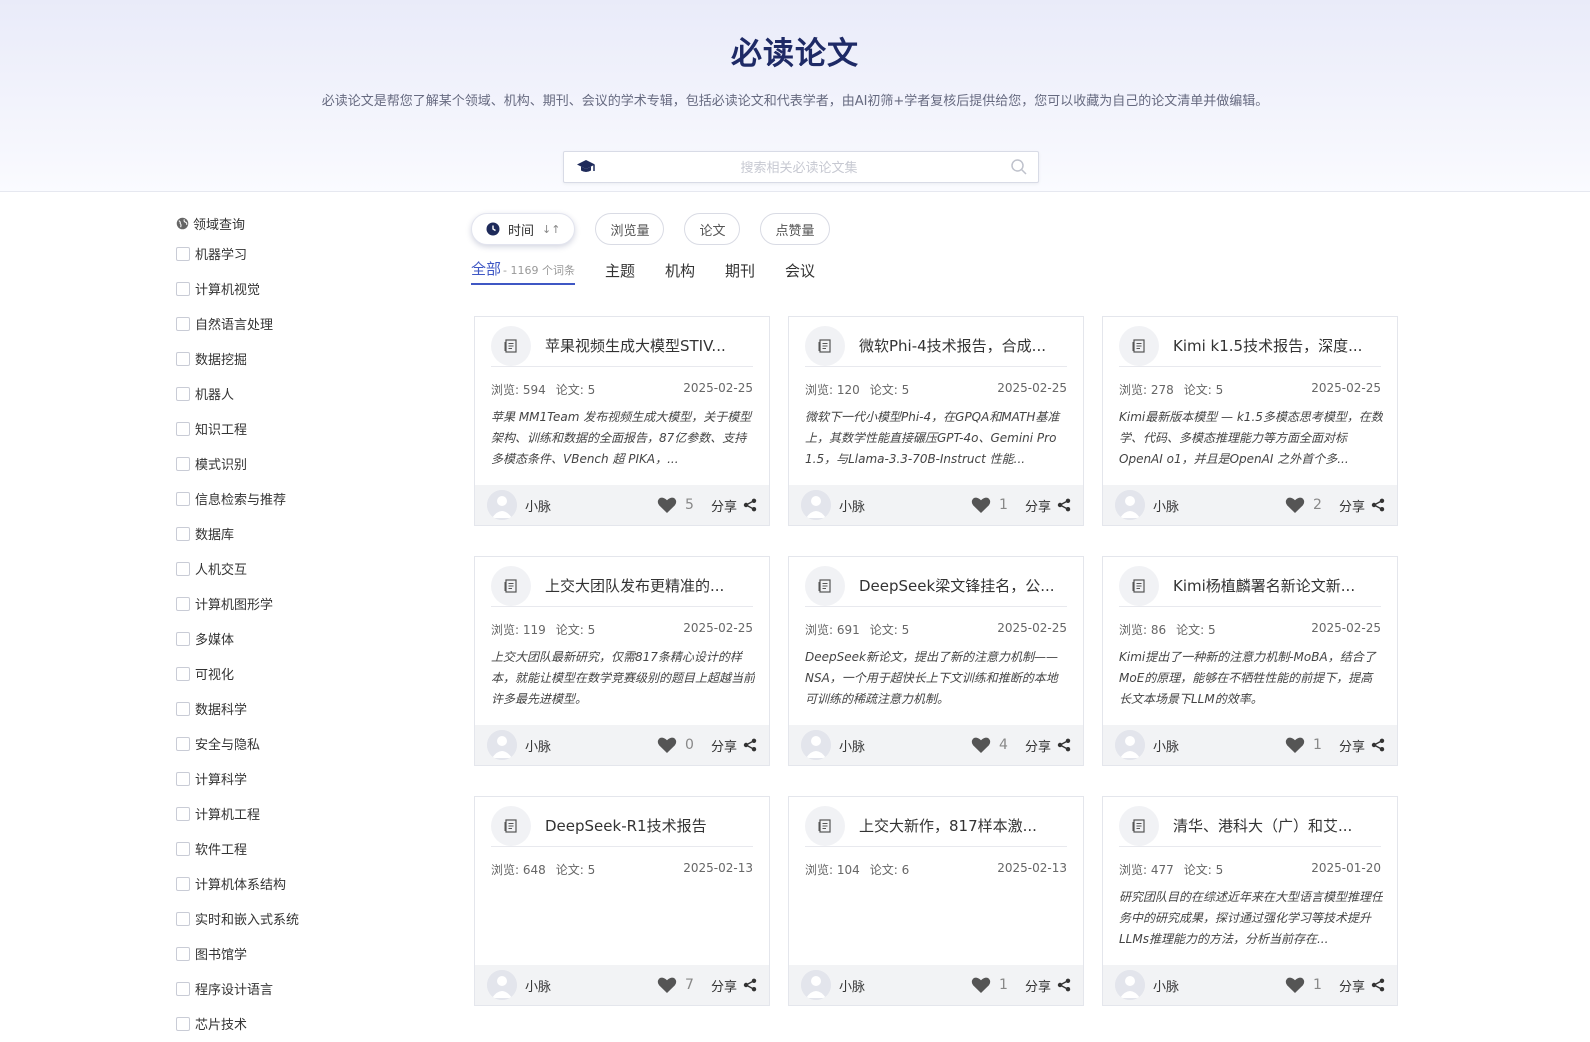 Image resolution: width=1590 pixels, height=1042 pixels. What do you see at coordinates (712, 229) in the screenshot?
I see `sort-papers-button: 论文` at bounding box center [712, 229].